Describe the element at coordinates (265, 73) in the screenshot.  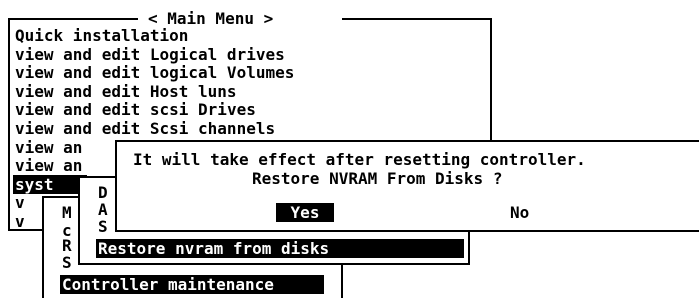
I see `main-menu-item-text: olumes` at that location.